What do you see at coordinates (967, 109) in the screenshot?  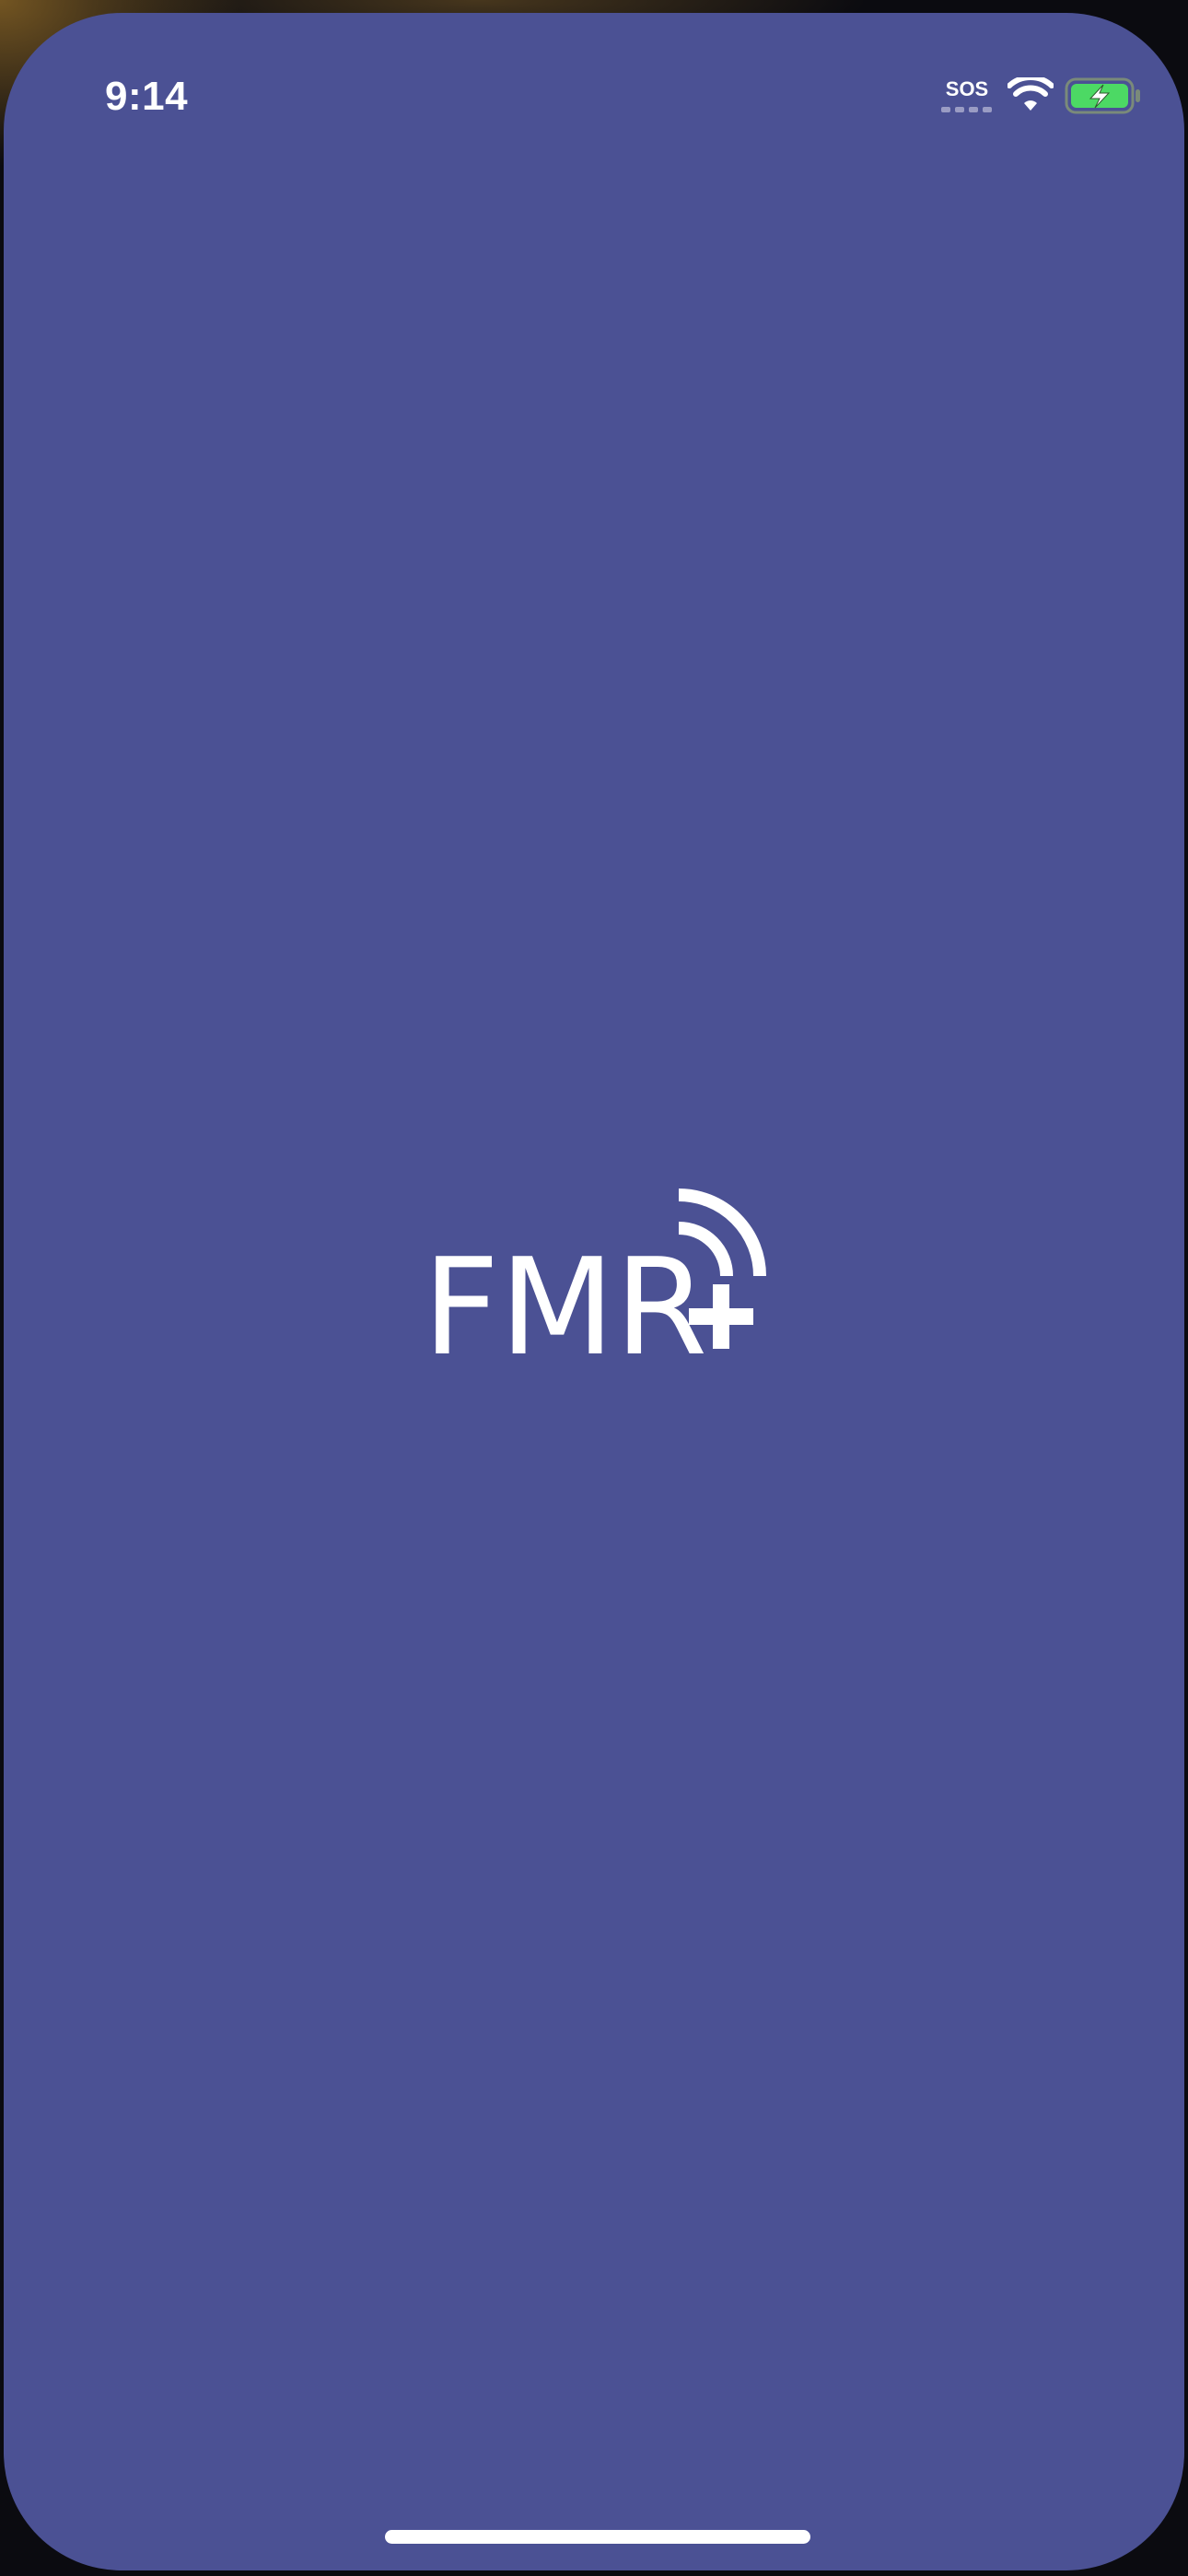 I see `signal-dots-icon` at bounding box center [967, 109].